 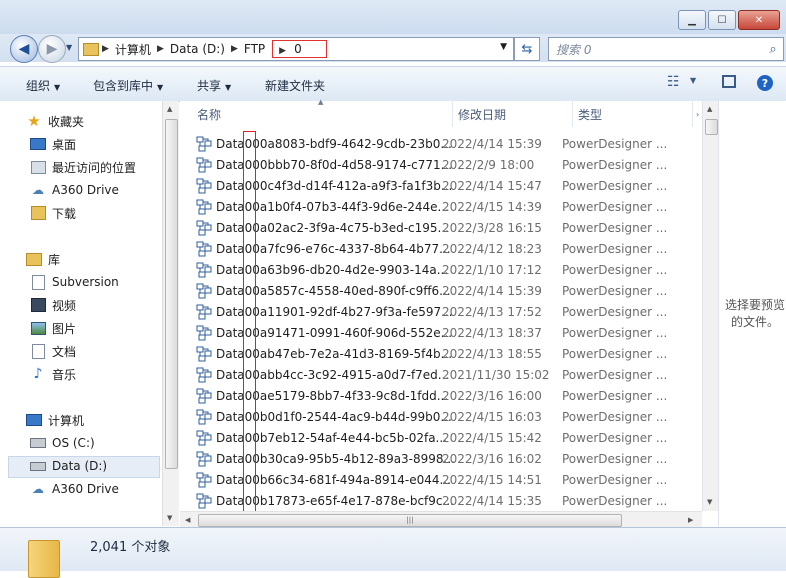 What do you see at coordinates (74, 282) in the screenshot?
I see `sidebar-item-subversion: Subversion` at bounding box center [74, 282].